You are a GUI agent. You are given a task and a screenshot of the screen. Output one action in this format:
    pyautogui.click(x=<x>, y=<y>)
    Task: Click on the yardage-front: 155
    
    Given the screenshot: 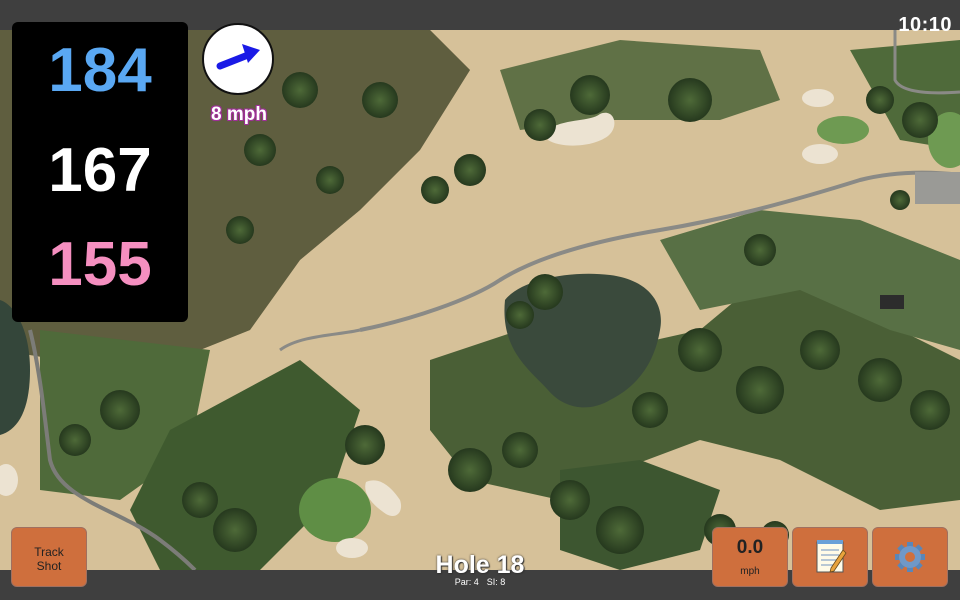 What is the action you would take?
    pyautogui.click(x=100, y=264)
    